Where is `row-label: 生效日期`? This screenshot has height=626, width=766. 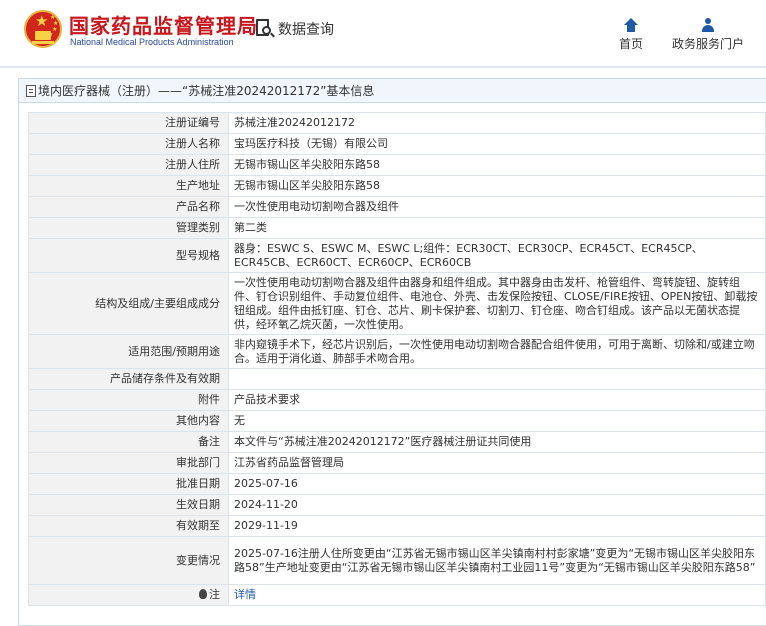
row-label: 生效日期 is located at coordinates (128, 505).